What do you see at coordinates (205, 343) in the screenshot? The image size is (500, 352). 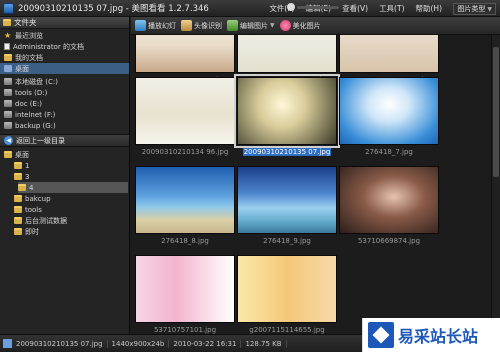 I see `status-date: 2010-03-22 16:31` at bounding box center [205, 343].